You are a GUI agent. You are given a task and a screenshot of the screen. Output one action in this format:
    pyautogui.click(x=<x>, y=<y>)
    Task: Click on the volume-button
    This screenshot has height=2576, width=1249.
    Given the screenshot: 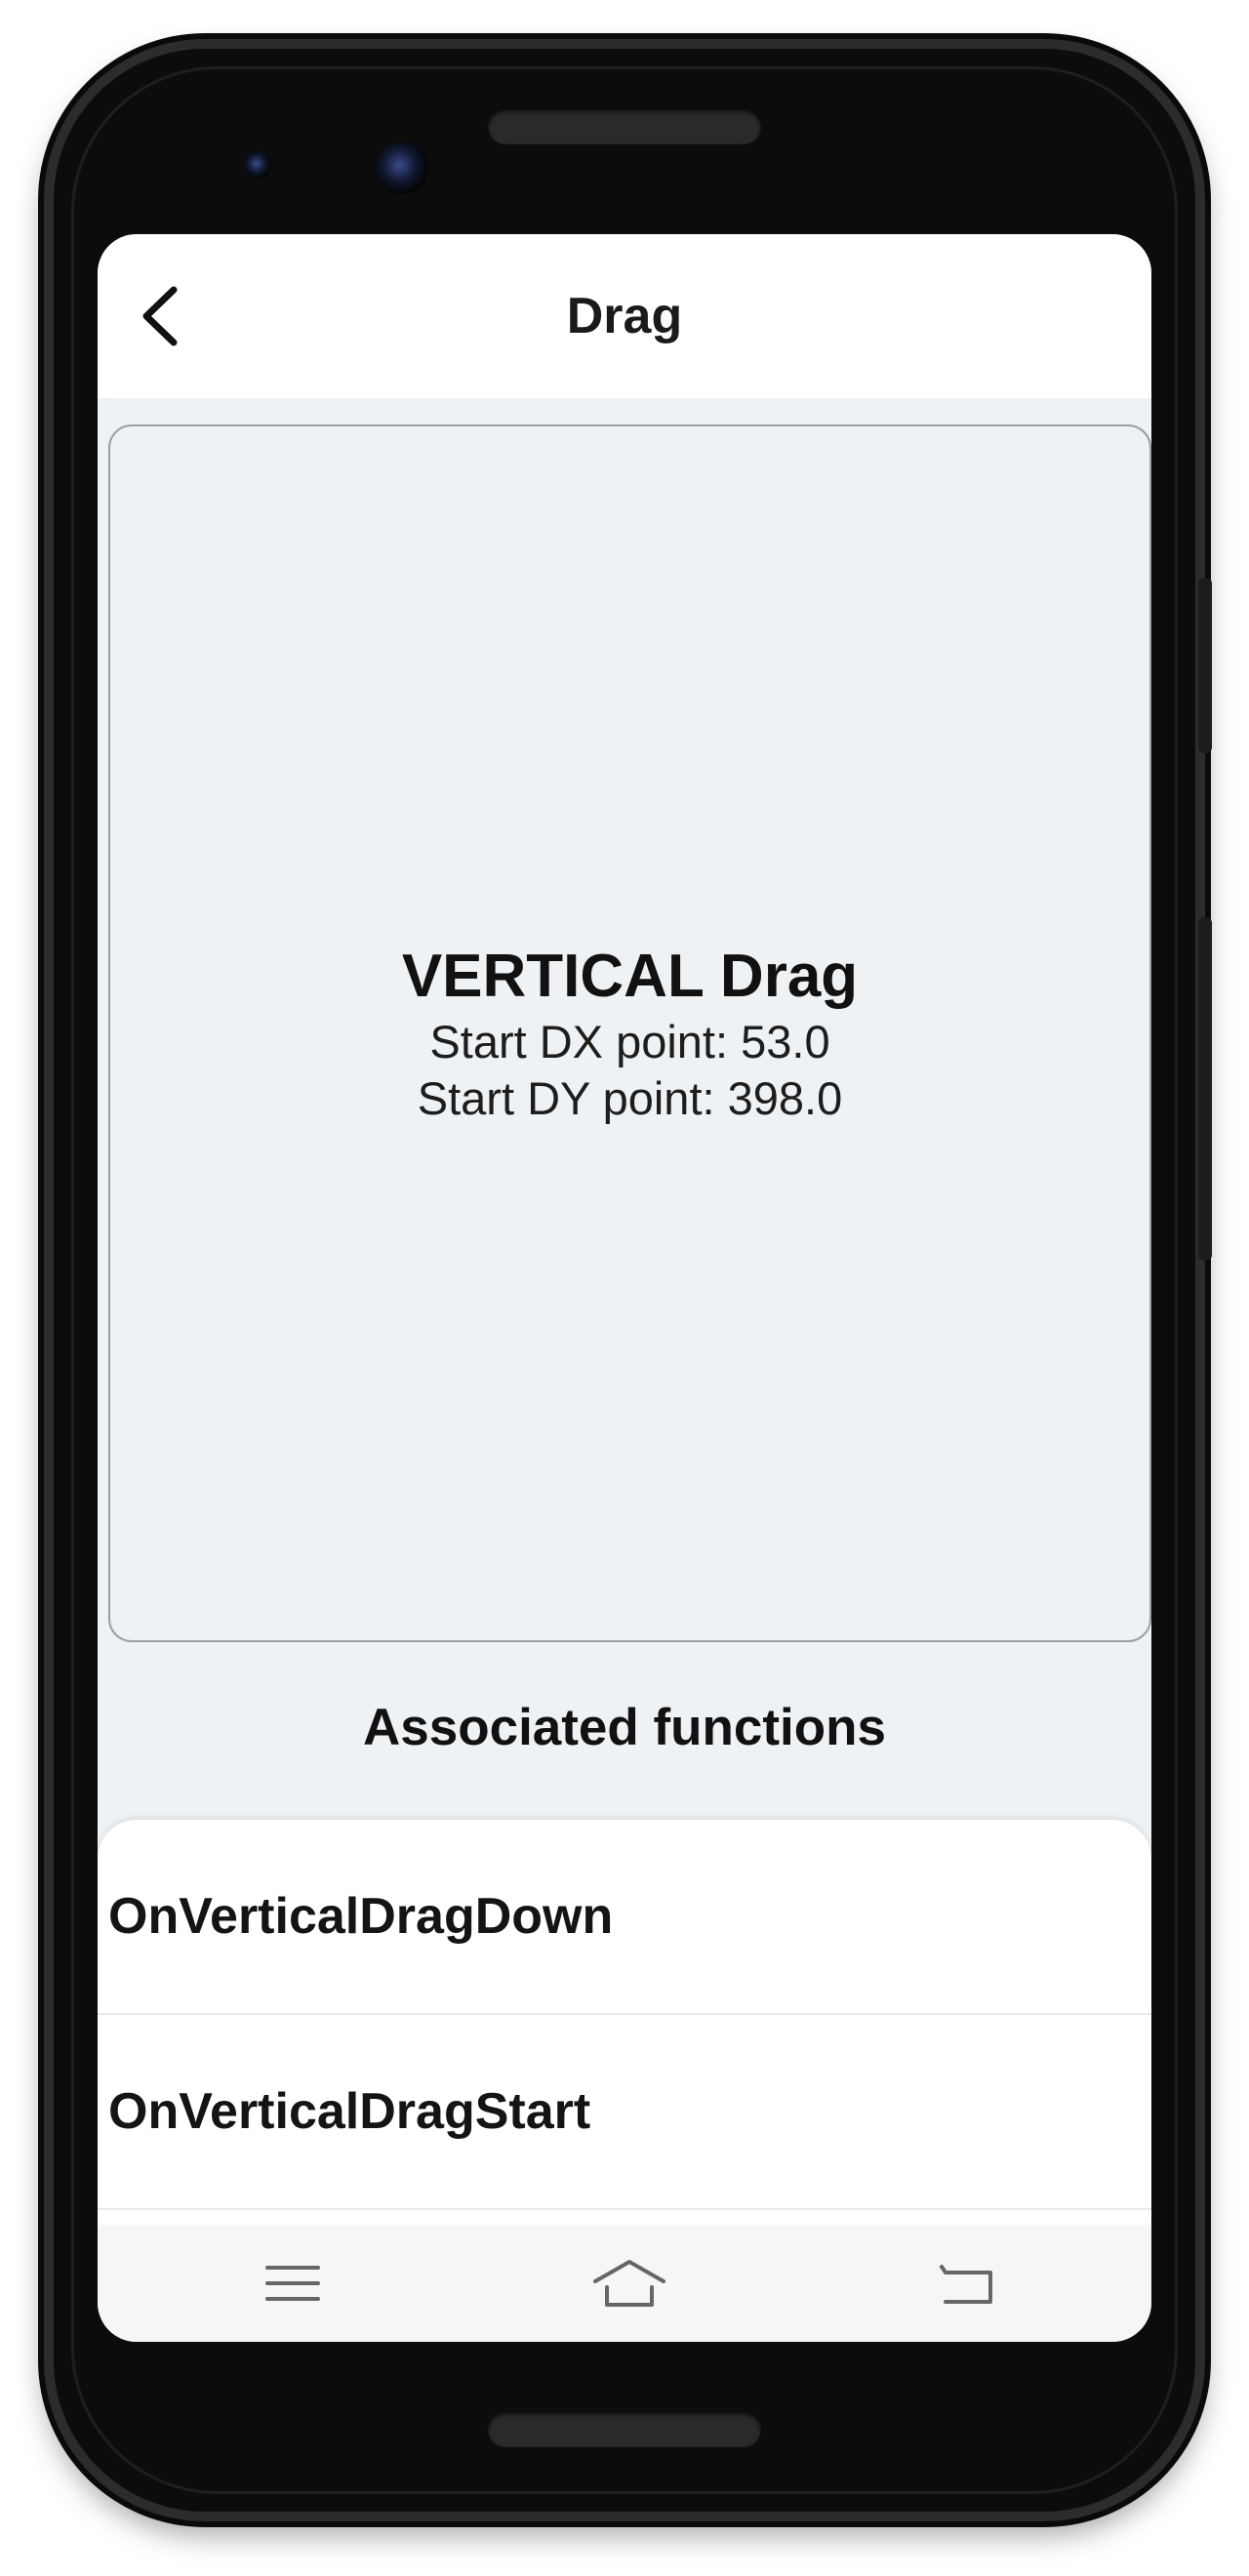 What is the action you would take?
    pyautogui.click(x=1205, y=665)
    